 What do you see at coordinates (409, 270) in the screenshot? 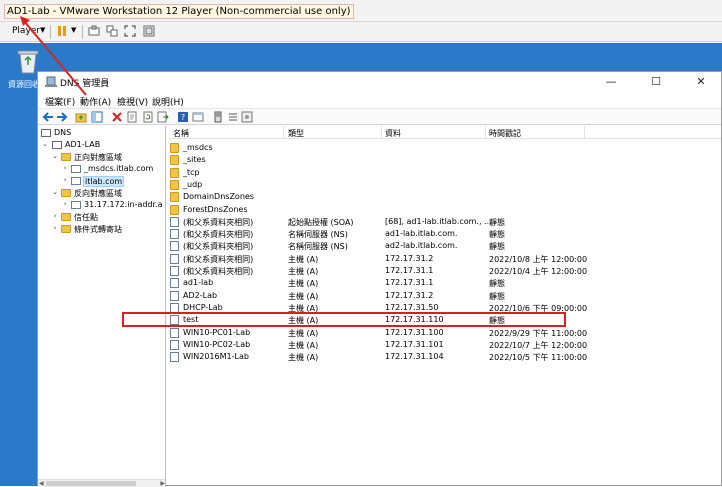
I see `record-data: 172.17.31.1` at bounding box center [409, 270].